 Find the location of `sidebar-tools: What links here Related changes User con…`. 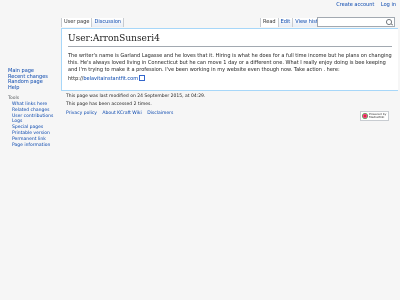

sidebar-tools: What links here Related changes User con… is located at coordinates (32, 125).